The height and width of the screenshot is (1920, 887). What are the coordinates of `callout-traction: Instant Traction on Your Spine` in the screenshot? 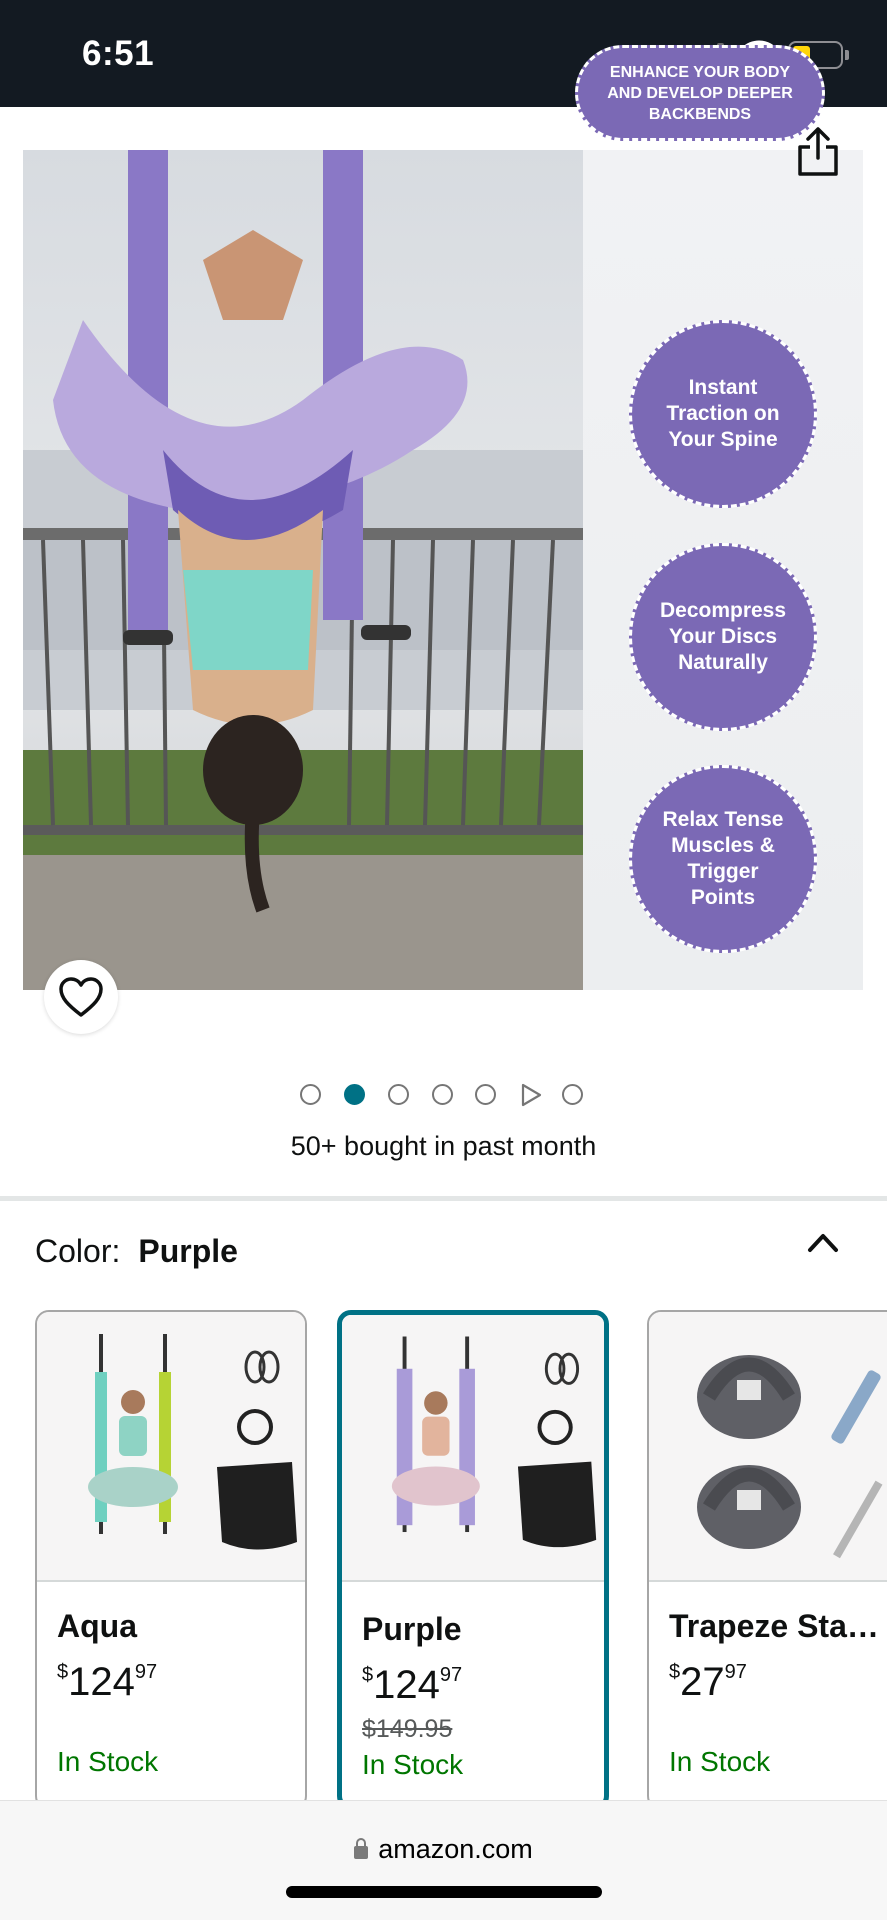 It's located at (723, 414).